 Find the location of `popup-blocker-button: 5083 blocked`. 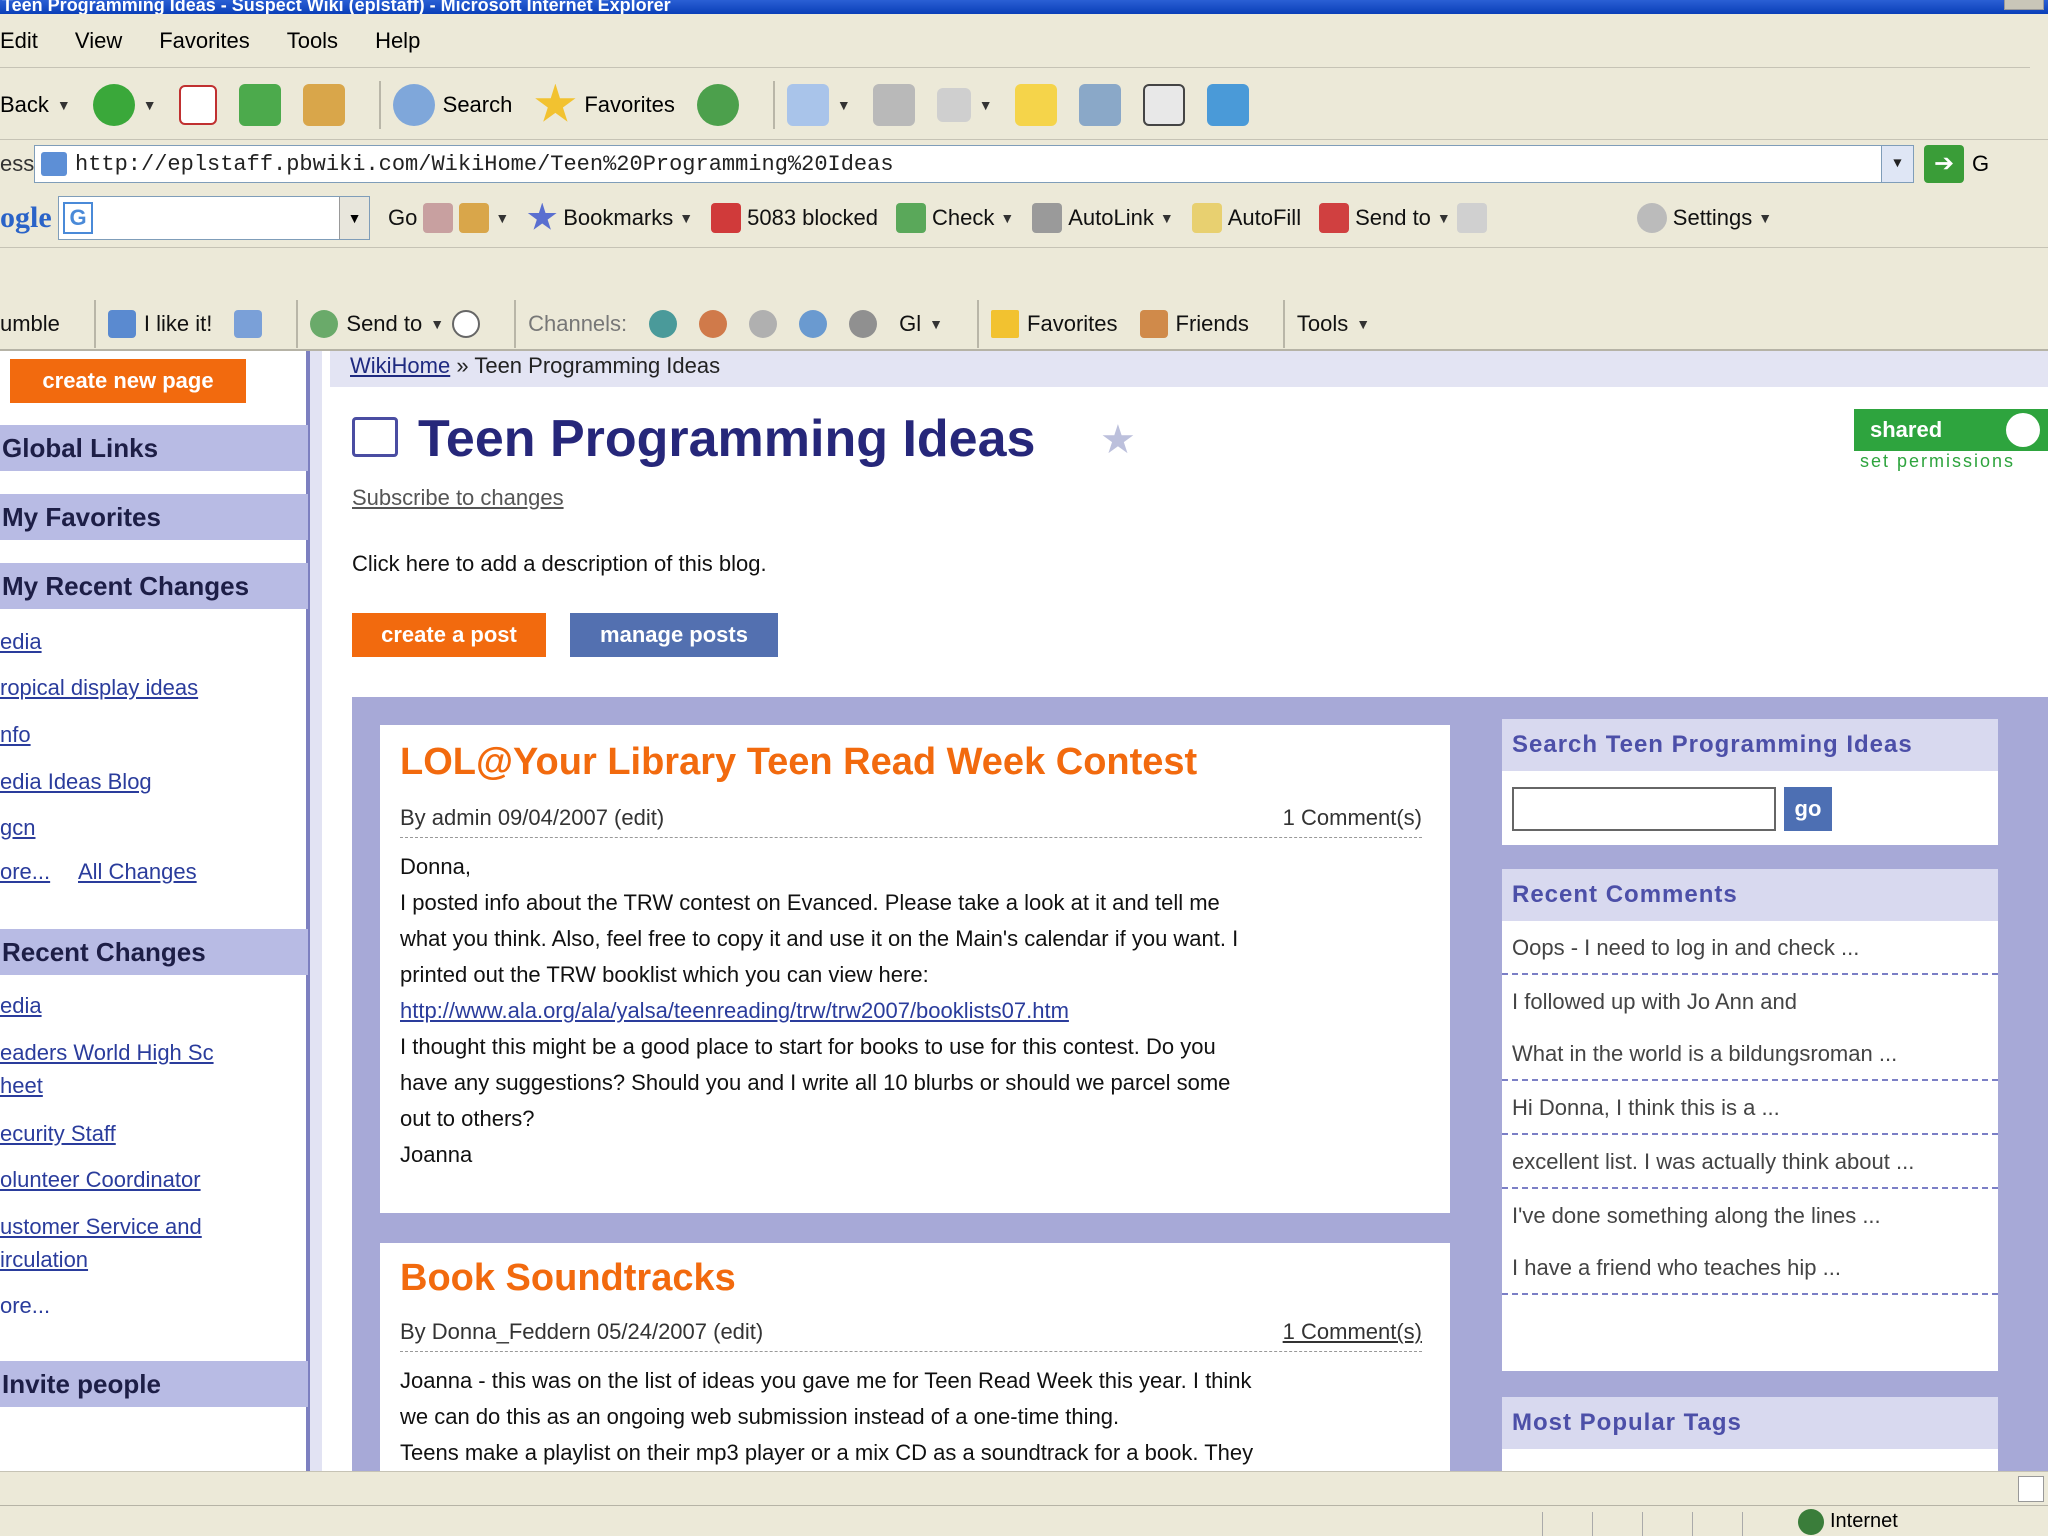

popup-blocker-button: 5083 blocked is located at coordinates (794, 217).